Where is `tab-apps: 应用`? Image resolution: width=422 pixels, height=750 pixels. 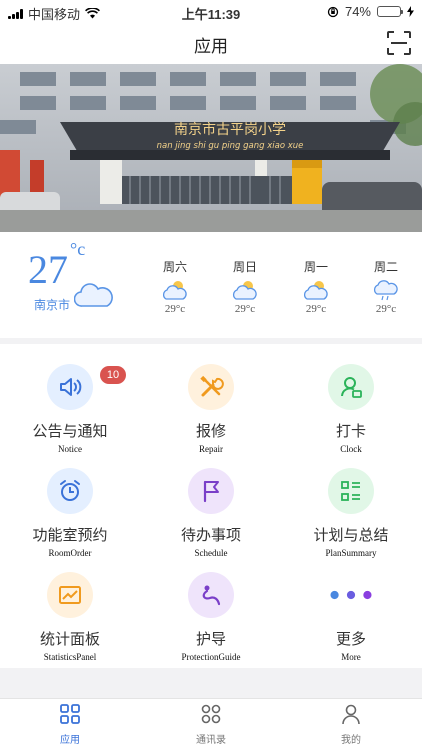 tab-apps: 应用 is located at coordinates (70, 724).